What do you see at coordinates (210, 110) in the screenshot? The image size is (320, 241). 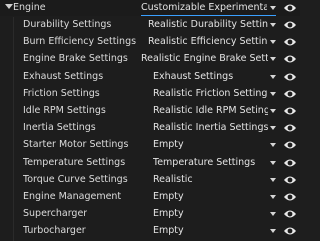 I see `row-value-dropdown: Realistic Idle RPM Seting` at bounding box center [210, 110].